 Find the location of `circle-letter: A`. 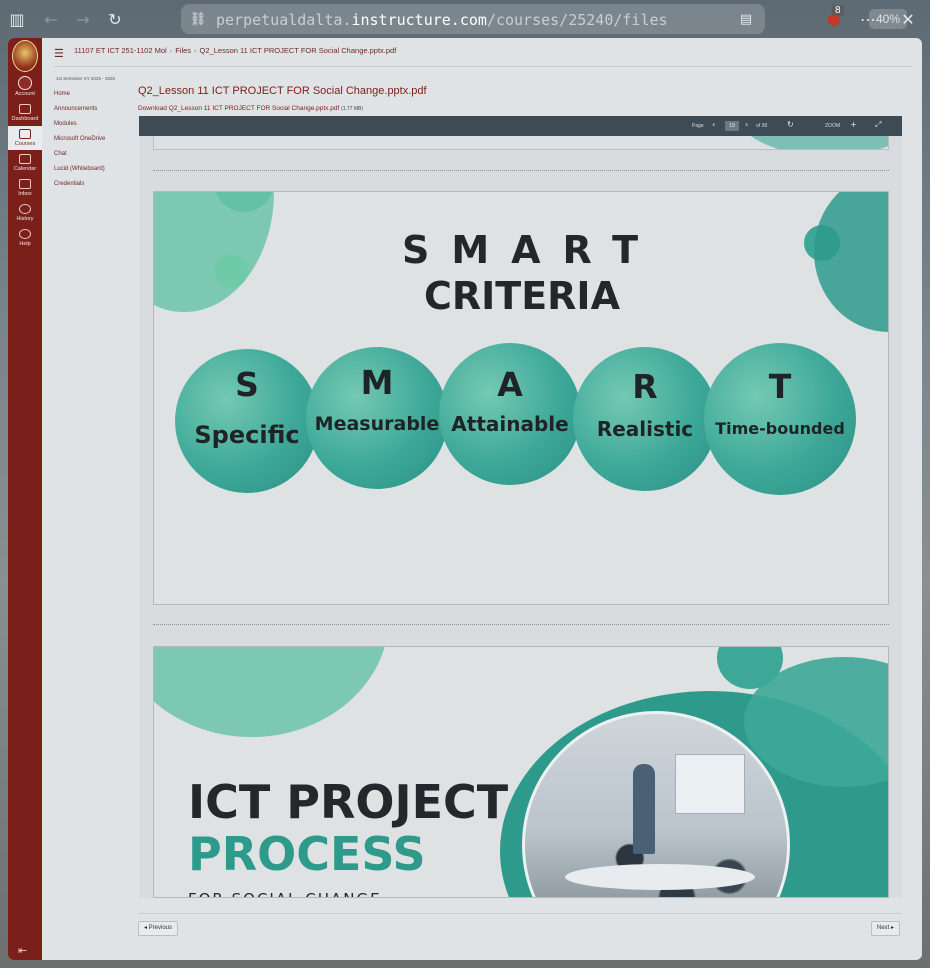

circle-letter: A is located at coordinates (510, 384).